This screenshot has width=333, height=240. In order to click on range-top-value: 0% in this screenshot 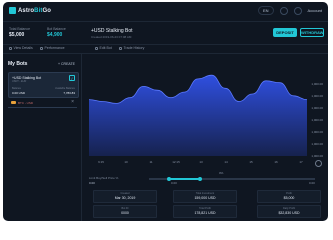, I will do `click(221, 173)`.